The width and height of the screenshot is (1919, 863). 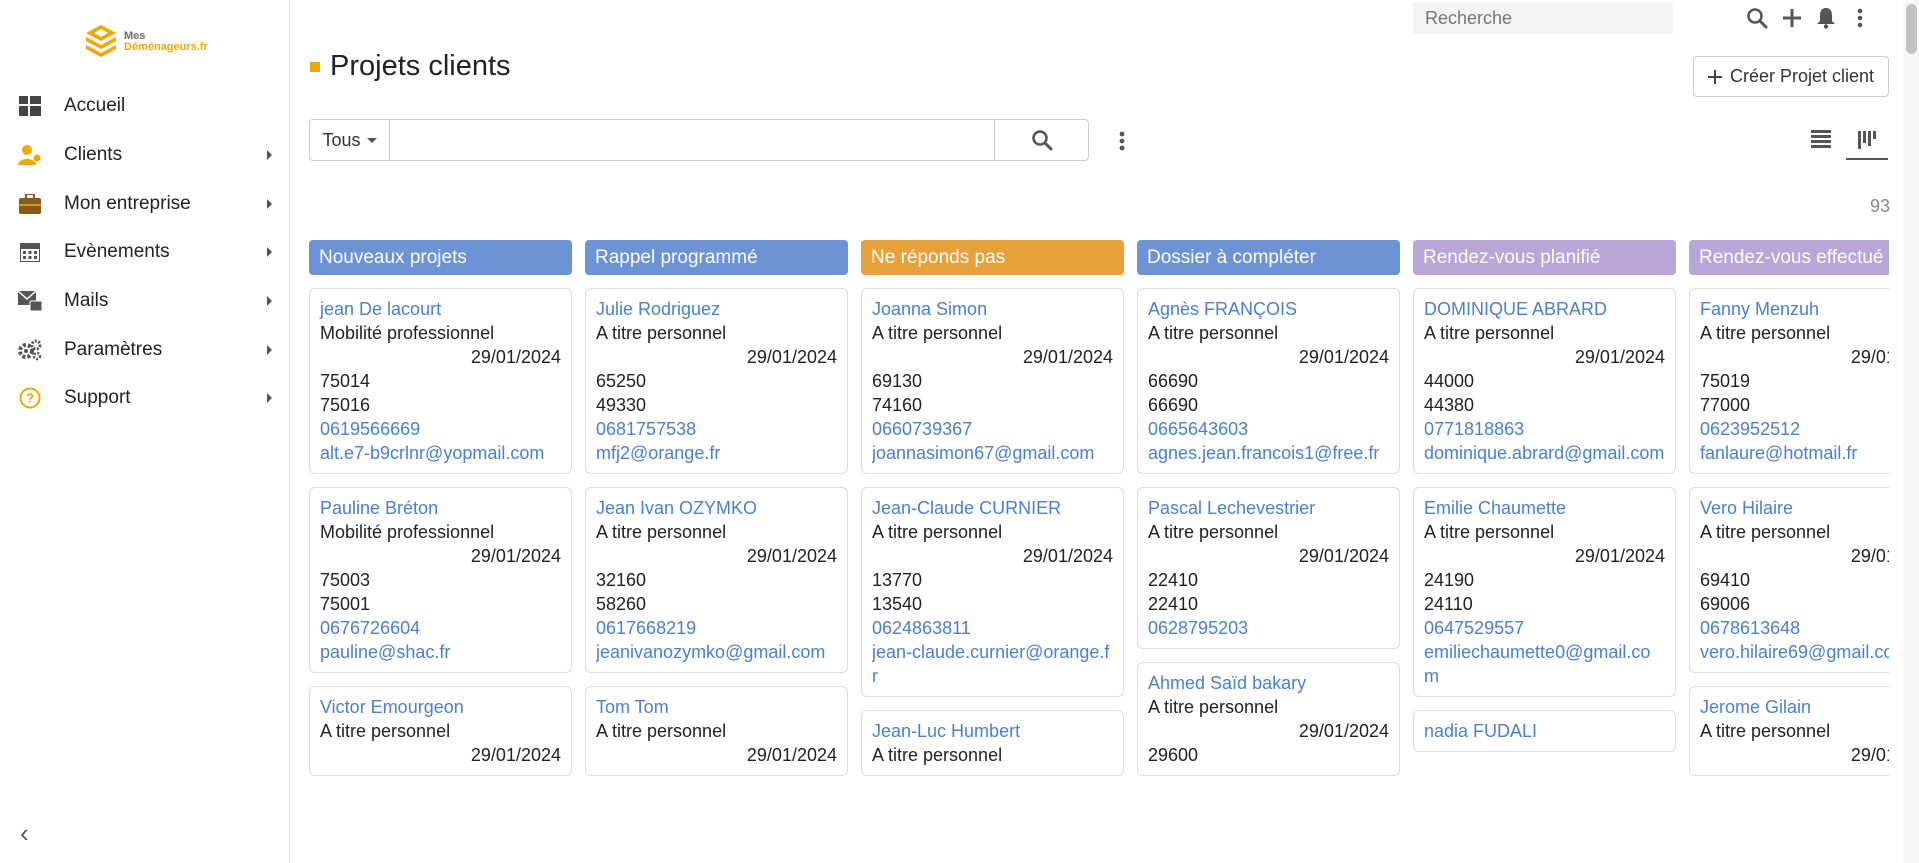 What do you see at coordinates (1268, 309) in the screenshot?
I see `card-client-name: Agnès FRANÇOIS` at bounding box center [1268, 309].